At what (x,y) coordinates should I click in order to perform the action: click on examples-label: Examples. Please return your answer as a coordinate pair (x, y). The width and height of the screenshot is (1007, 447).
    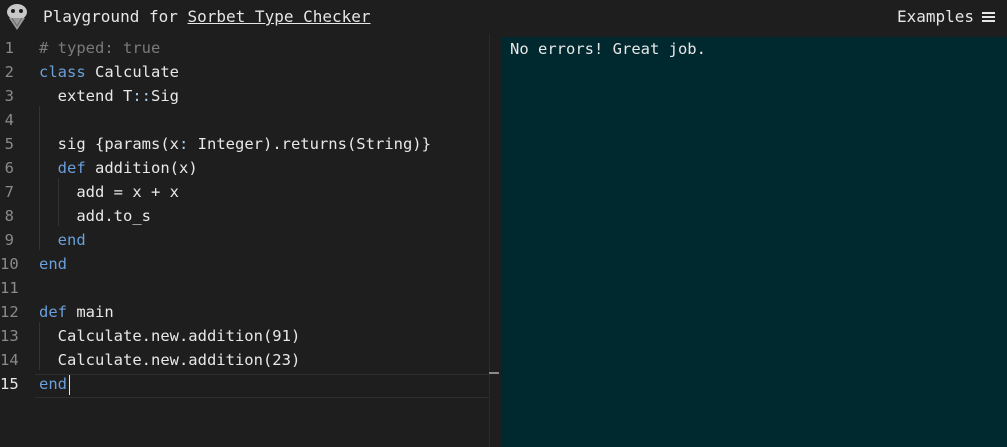
    Looking at the image, I should click on (935, 16).